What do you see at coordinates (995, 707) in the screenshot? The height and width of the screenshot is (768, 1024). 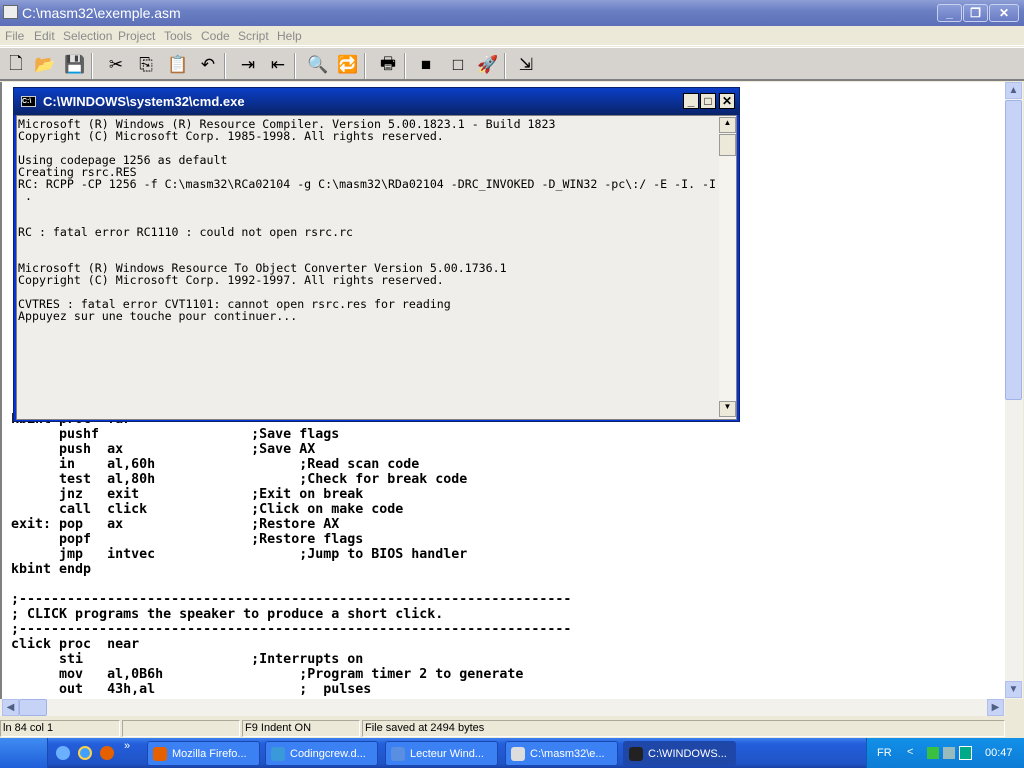 I see `scroll-right-button: ▶` at bounding box center [995, 707].